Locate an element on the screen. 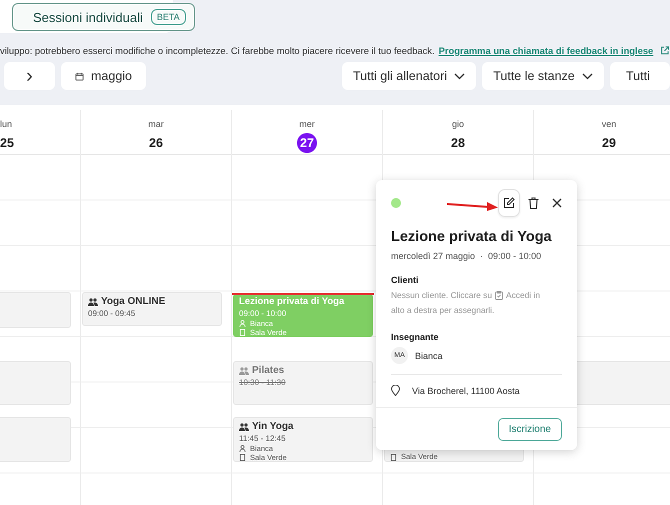  next-button: › is located at coordinates (29, 76).